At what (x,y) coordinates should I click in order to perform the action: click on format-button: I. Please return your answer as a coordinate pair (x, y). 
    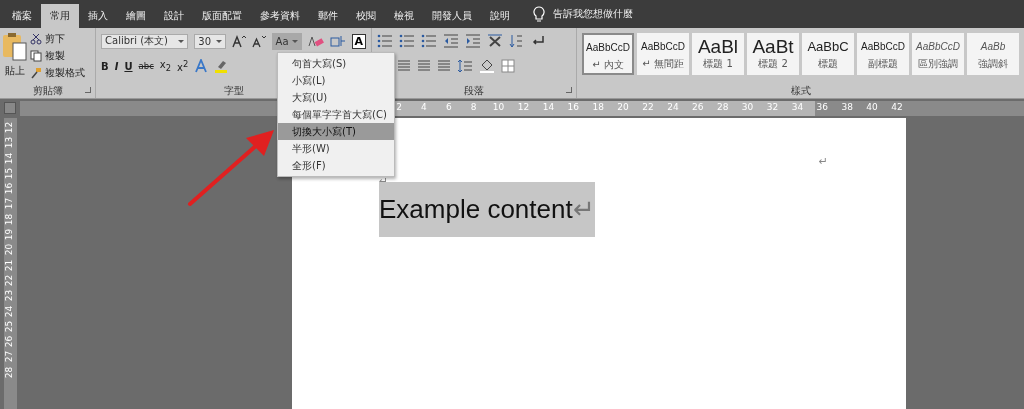
    Looking at the image, I should click on (116, 66).